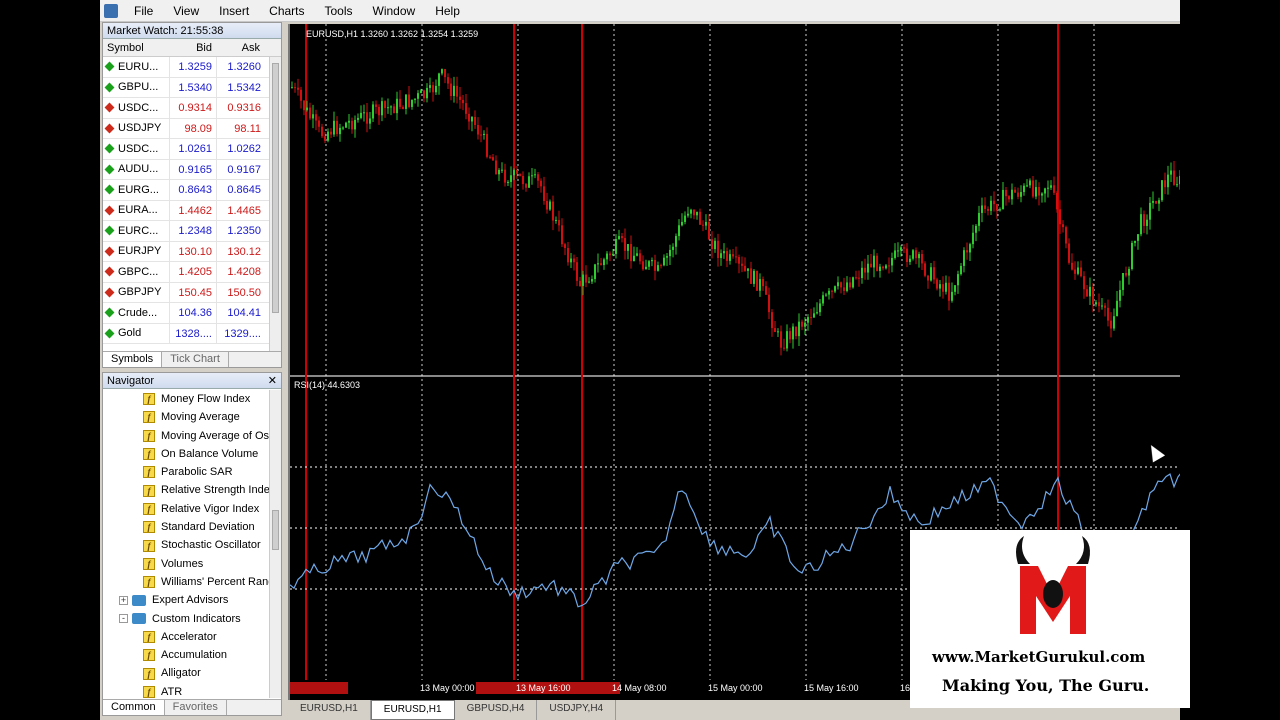 This screenshot has width=1280, height=720. What do you see at coordinates (186, 149) in the screenshot?
I see `market-watch-row: USDC... 1.0261 1.0262` at bounding box center [186, 149].